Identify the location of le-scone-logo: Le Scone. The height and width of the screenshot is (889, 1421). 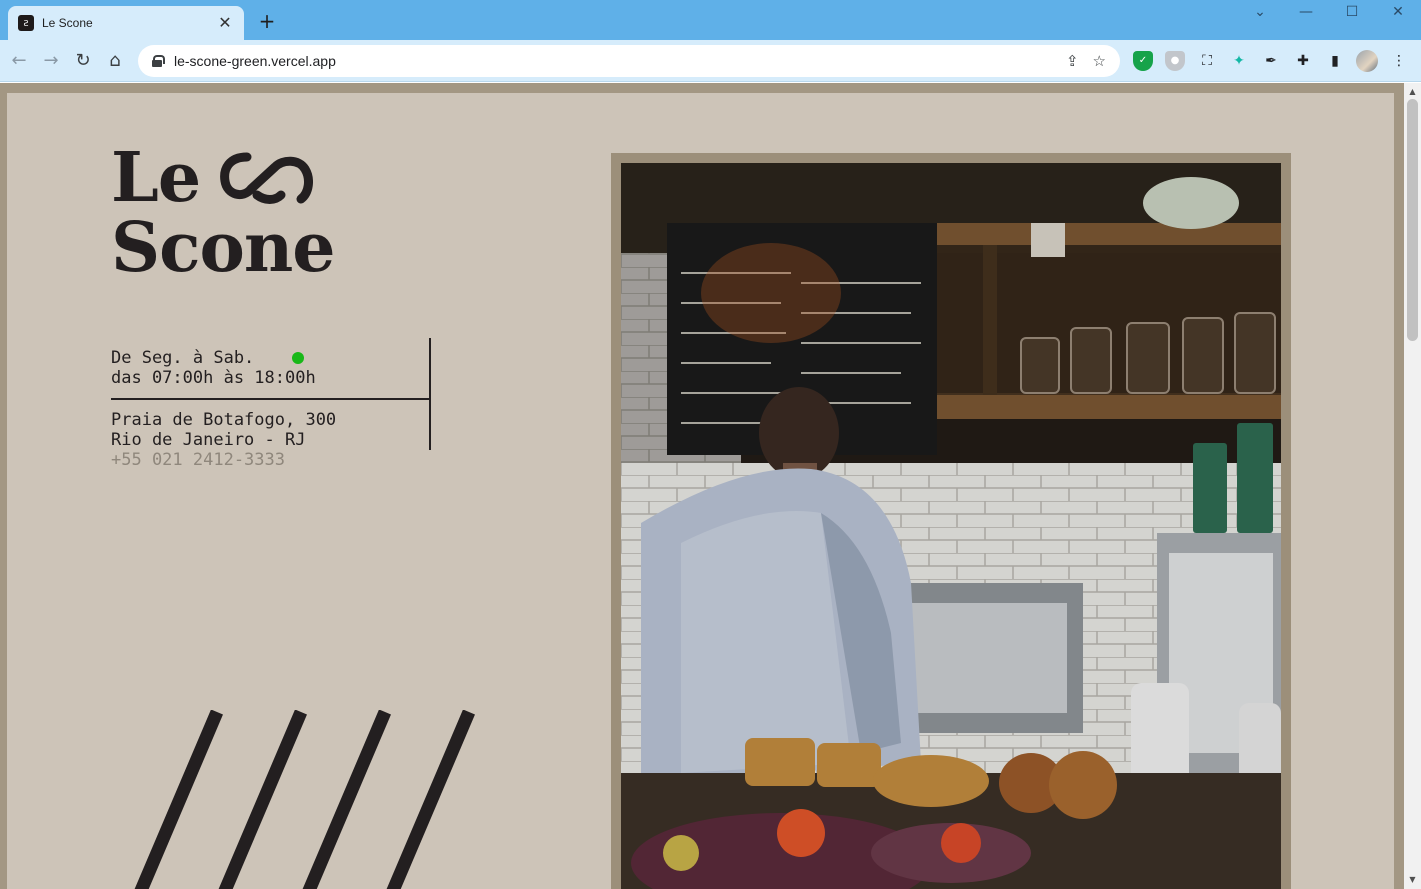
(223, 218).